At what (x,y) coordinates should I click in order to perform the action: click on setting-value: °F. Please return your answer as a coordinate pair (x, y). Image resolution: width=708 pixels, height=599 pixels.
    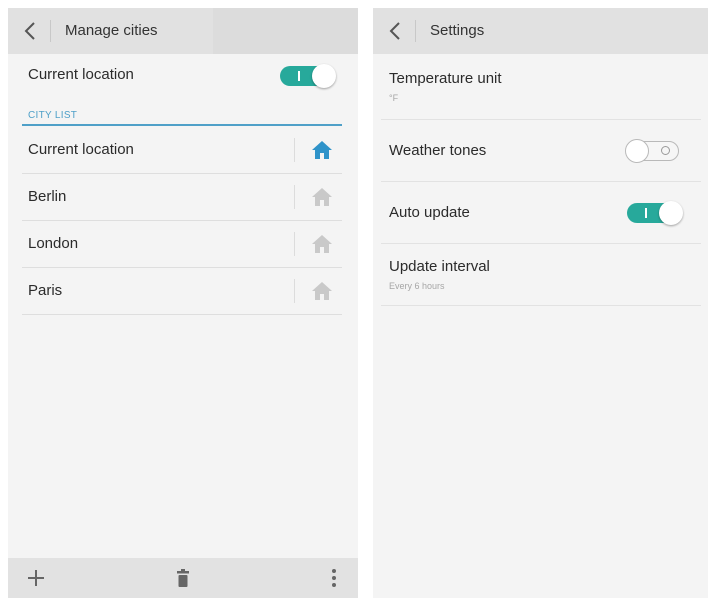
    Looking at the image, I should click on (394, 98).